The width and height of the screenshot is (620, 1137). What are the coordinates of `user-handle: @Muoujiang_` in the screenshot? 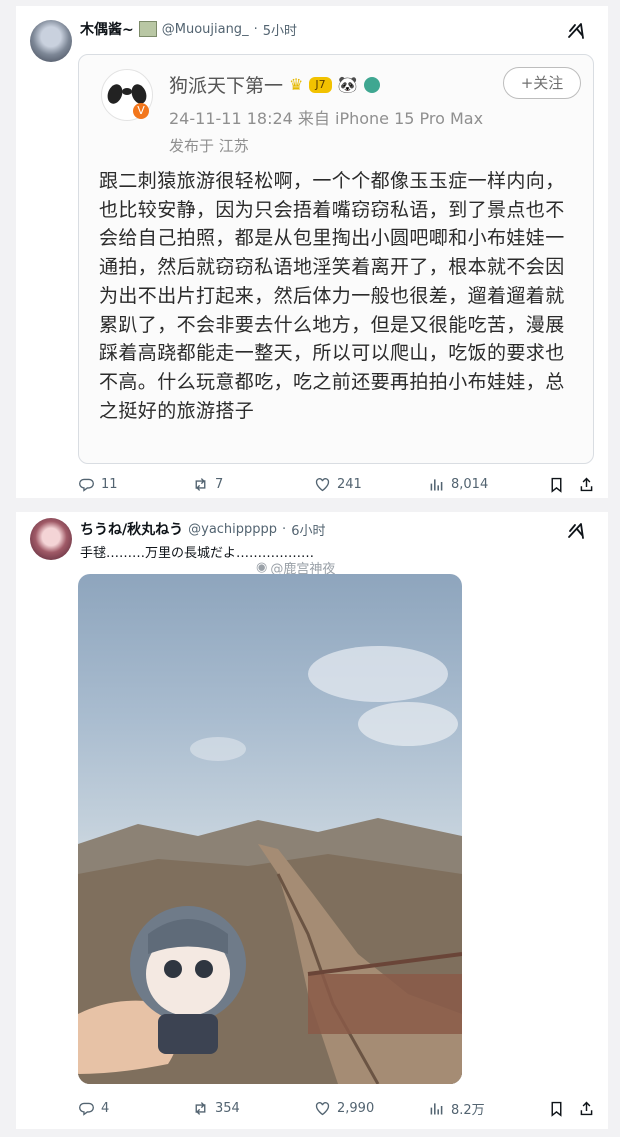 It's located at (205, 29).